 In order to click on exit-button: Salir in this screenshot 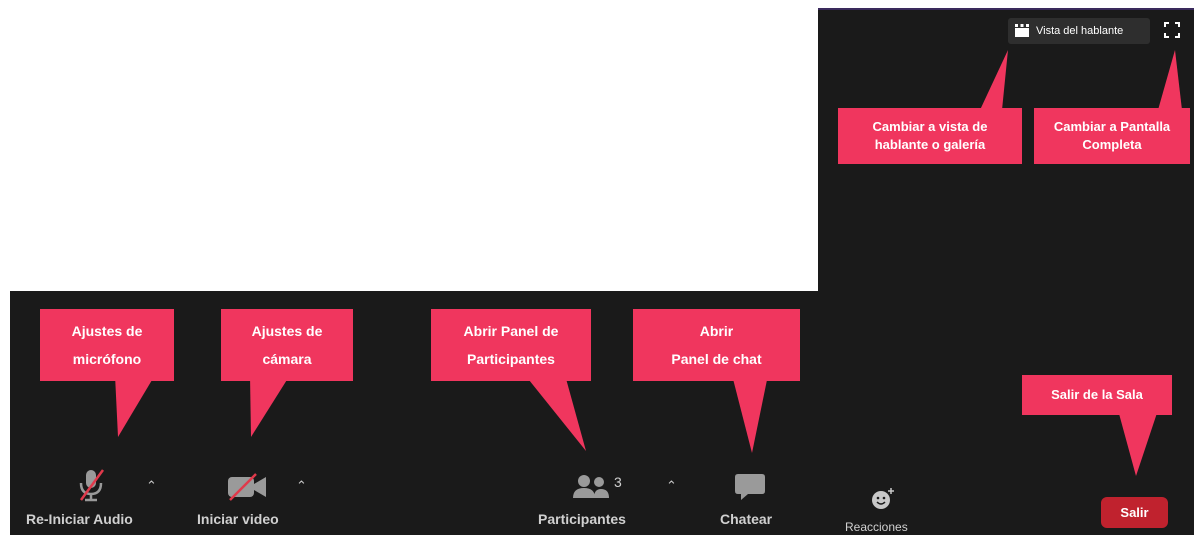, I will do `click(1134, 512)`.